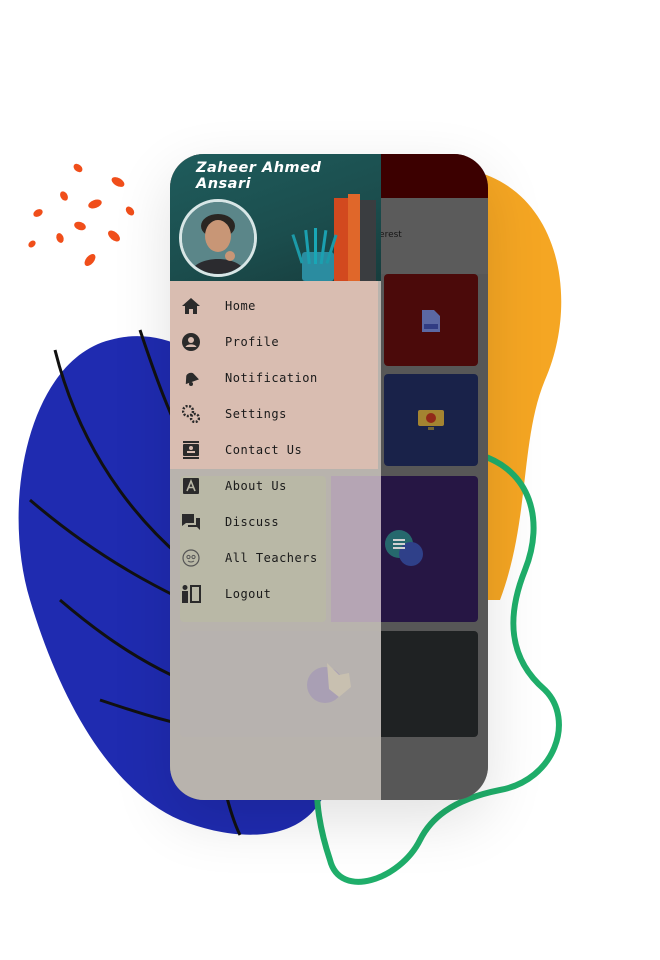 This screenshot has width=660, height=960. I want to click on contact-card-icon, so click(191, 450).